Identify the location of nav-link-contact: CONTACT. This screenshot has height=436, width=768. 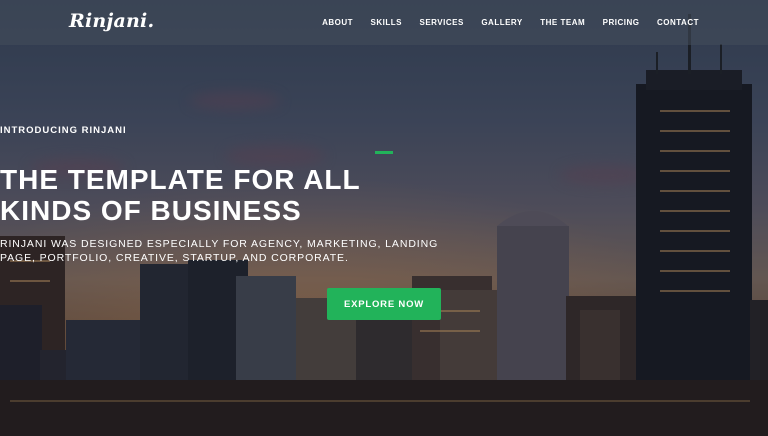
(678, 22).